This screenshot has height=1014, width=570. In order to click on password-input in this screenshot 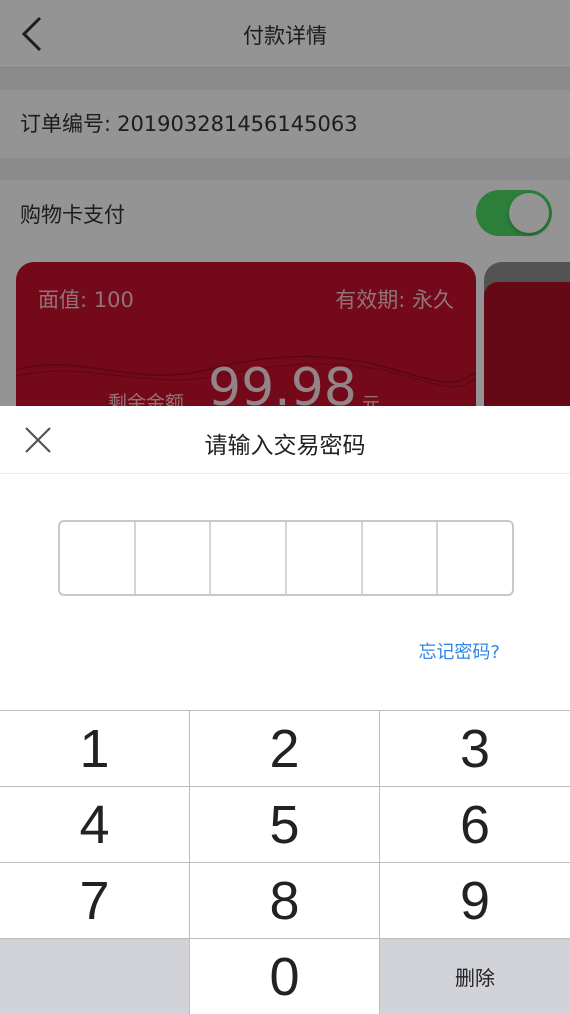, I will do `click(286, 558)`.